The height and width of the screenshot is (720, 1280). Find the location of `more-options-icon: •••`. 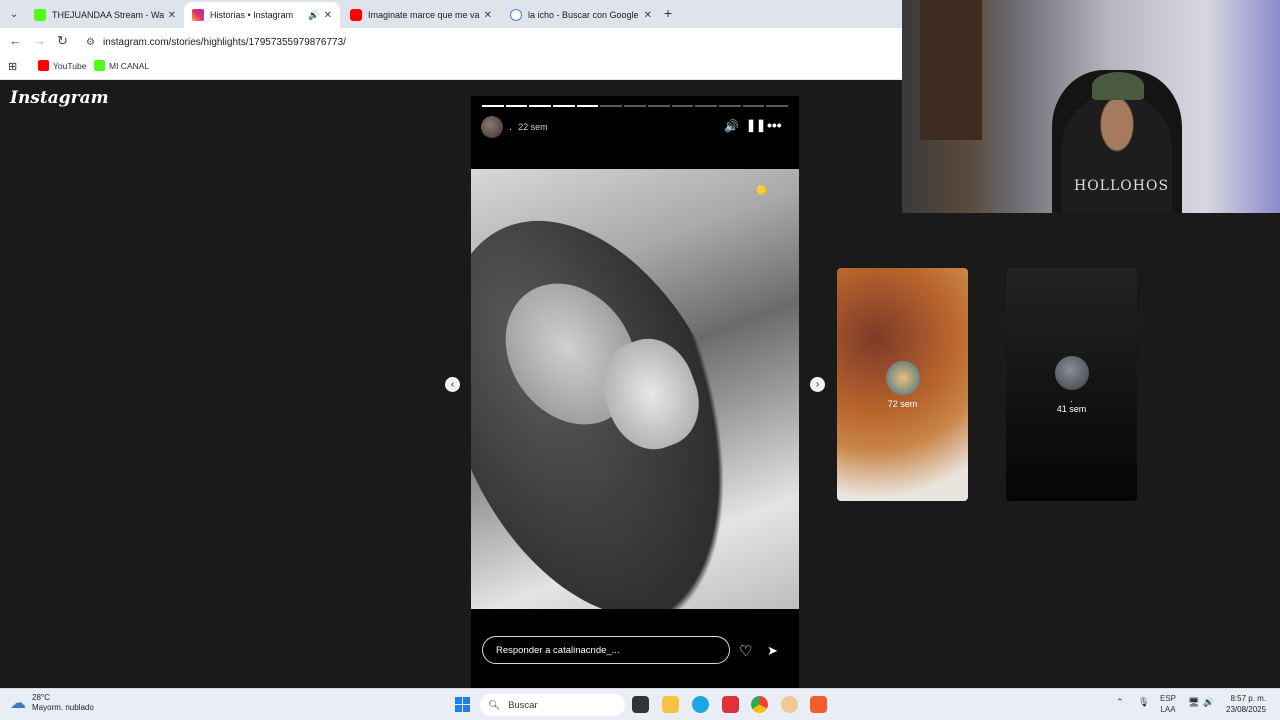

more-options-icon: ••• is located at coordinates (774, 125).